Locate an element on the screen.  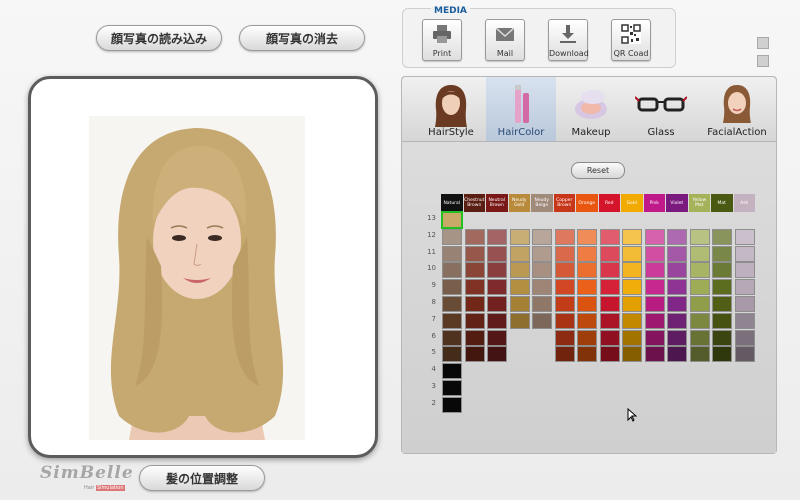
tab-glass: Glass is located at coordinates (661, 109).